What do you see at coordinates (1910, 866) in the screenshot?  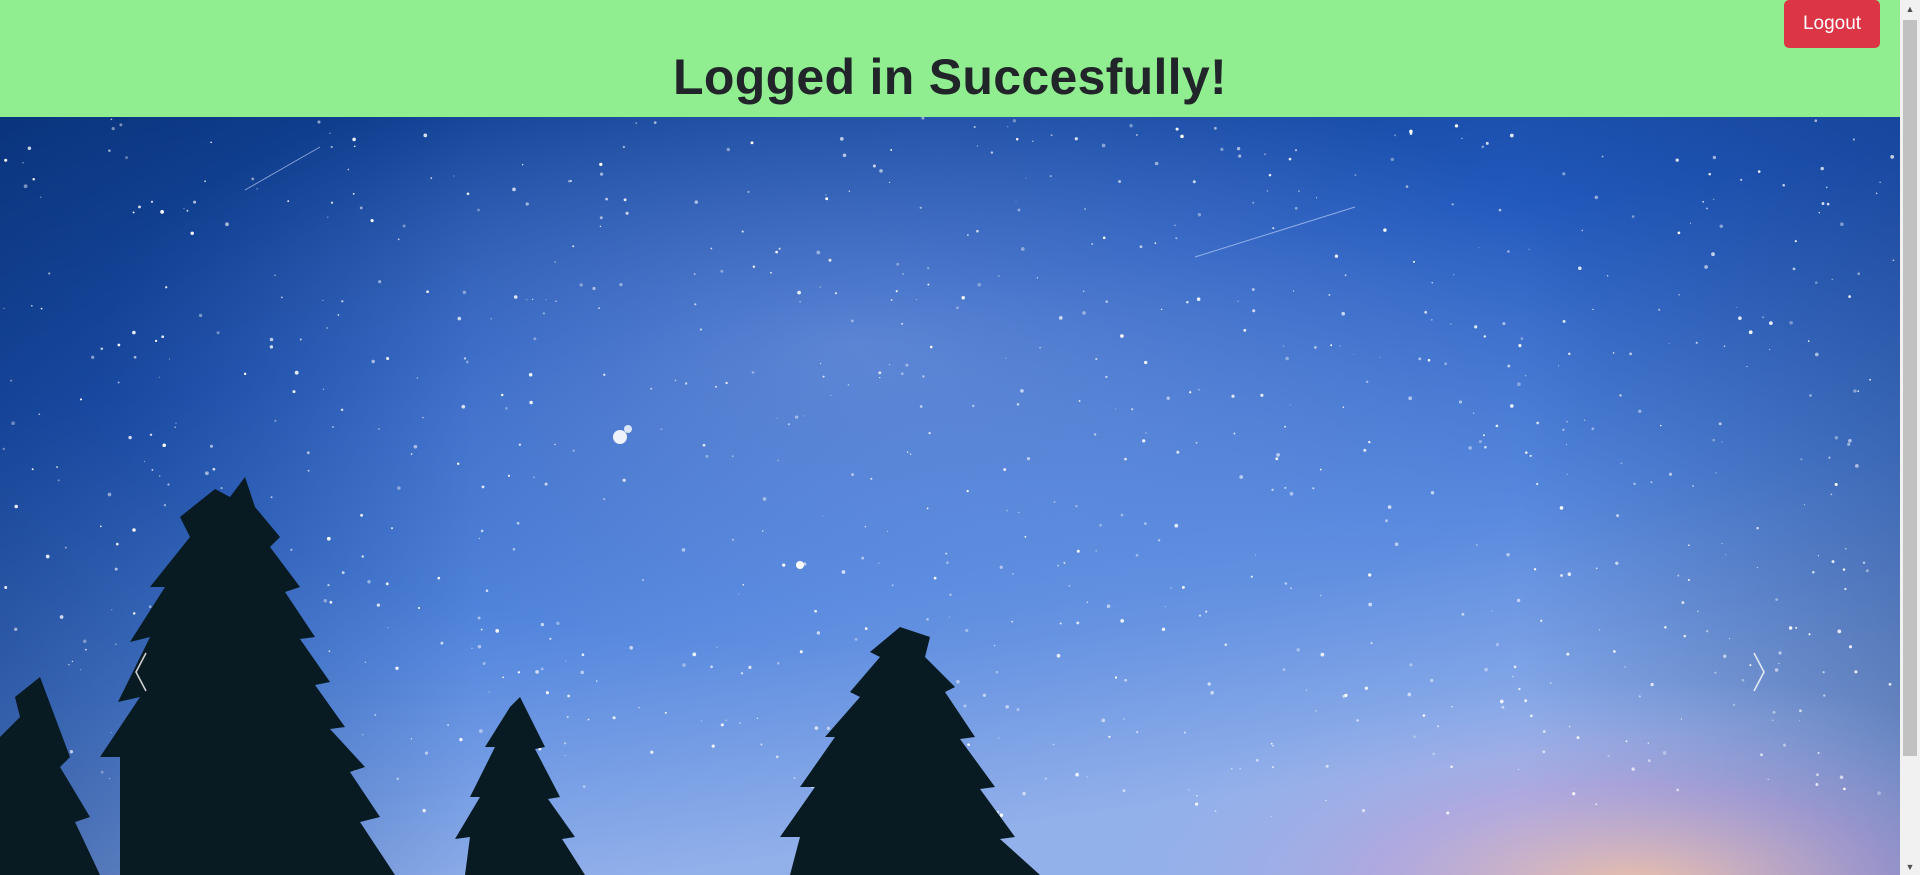 I see `triangle-down-icon: ▼` at bounding box center [1910, 866].